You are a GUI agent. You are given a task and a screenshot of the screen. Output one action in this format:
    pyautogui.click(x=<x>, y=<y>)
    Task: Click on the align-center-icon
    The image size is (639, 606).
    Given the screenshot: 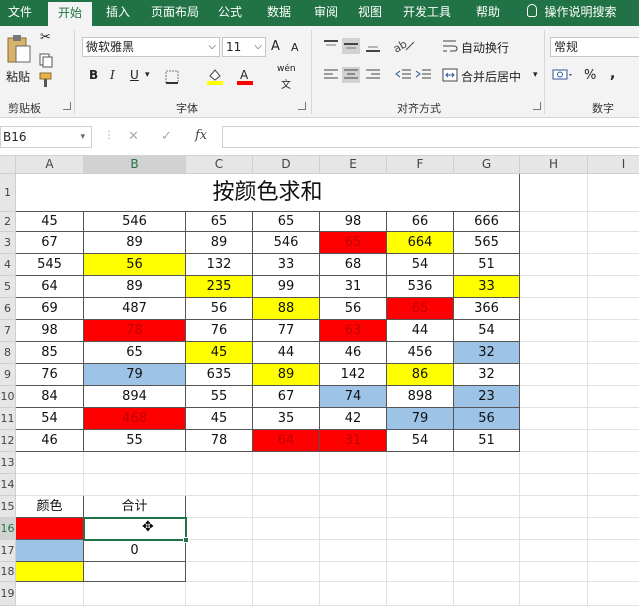 What is the action you would take?
    pyautogui.click(x=351, y=75)
    